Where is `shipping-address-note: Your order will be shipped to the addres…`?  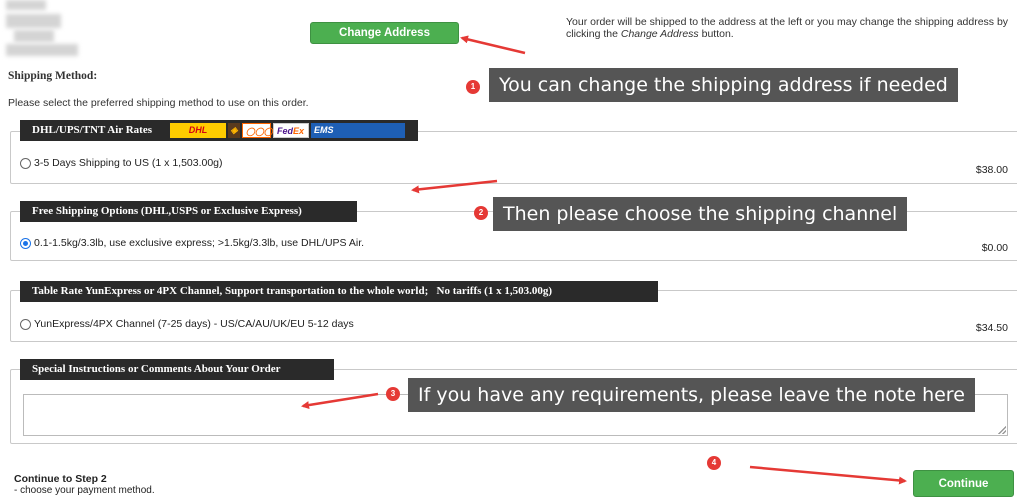 shipping-address-note: Your order will be shipped to the addres… is located at coordinates (791, 28).